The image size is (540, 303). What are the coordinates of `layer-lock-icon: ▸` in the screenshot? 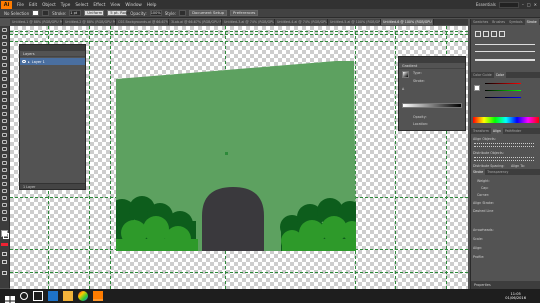 It's located at (29, 62).